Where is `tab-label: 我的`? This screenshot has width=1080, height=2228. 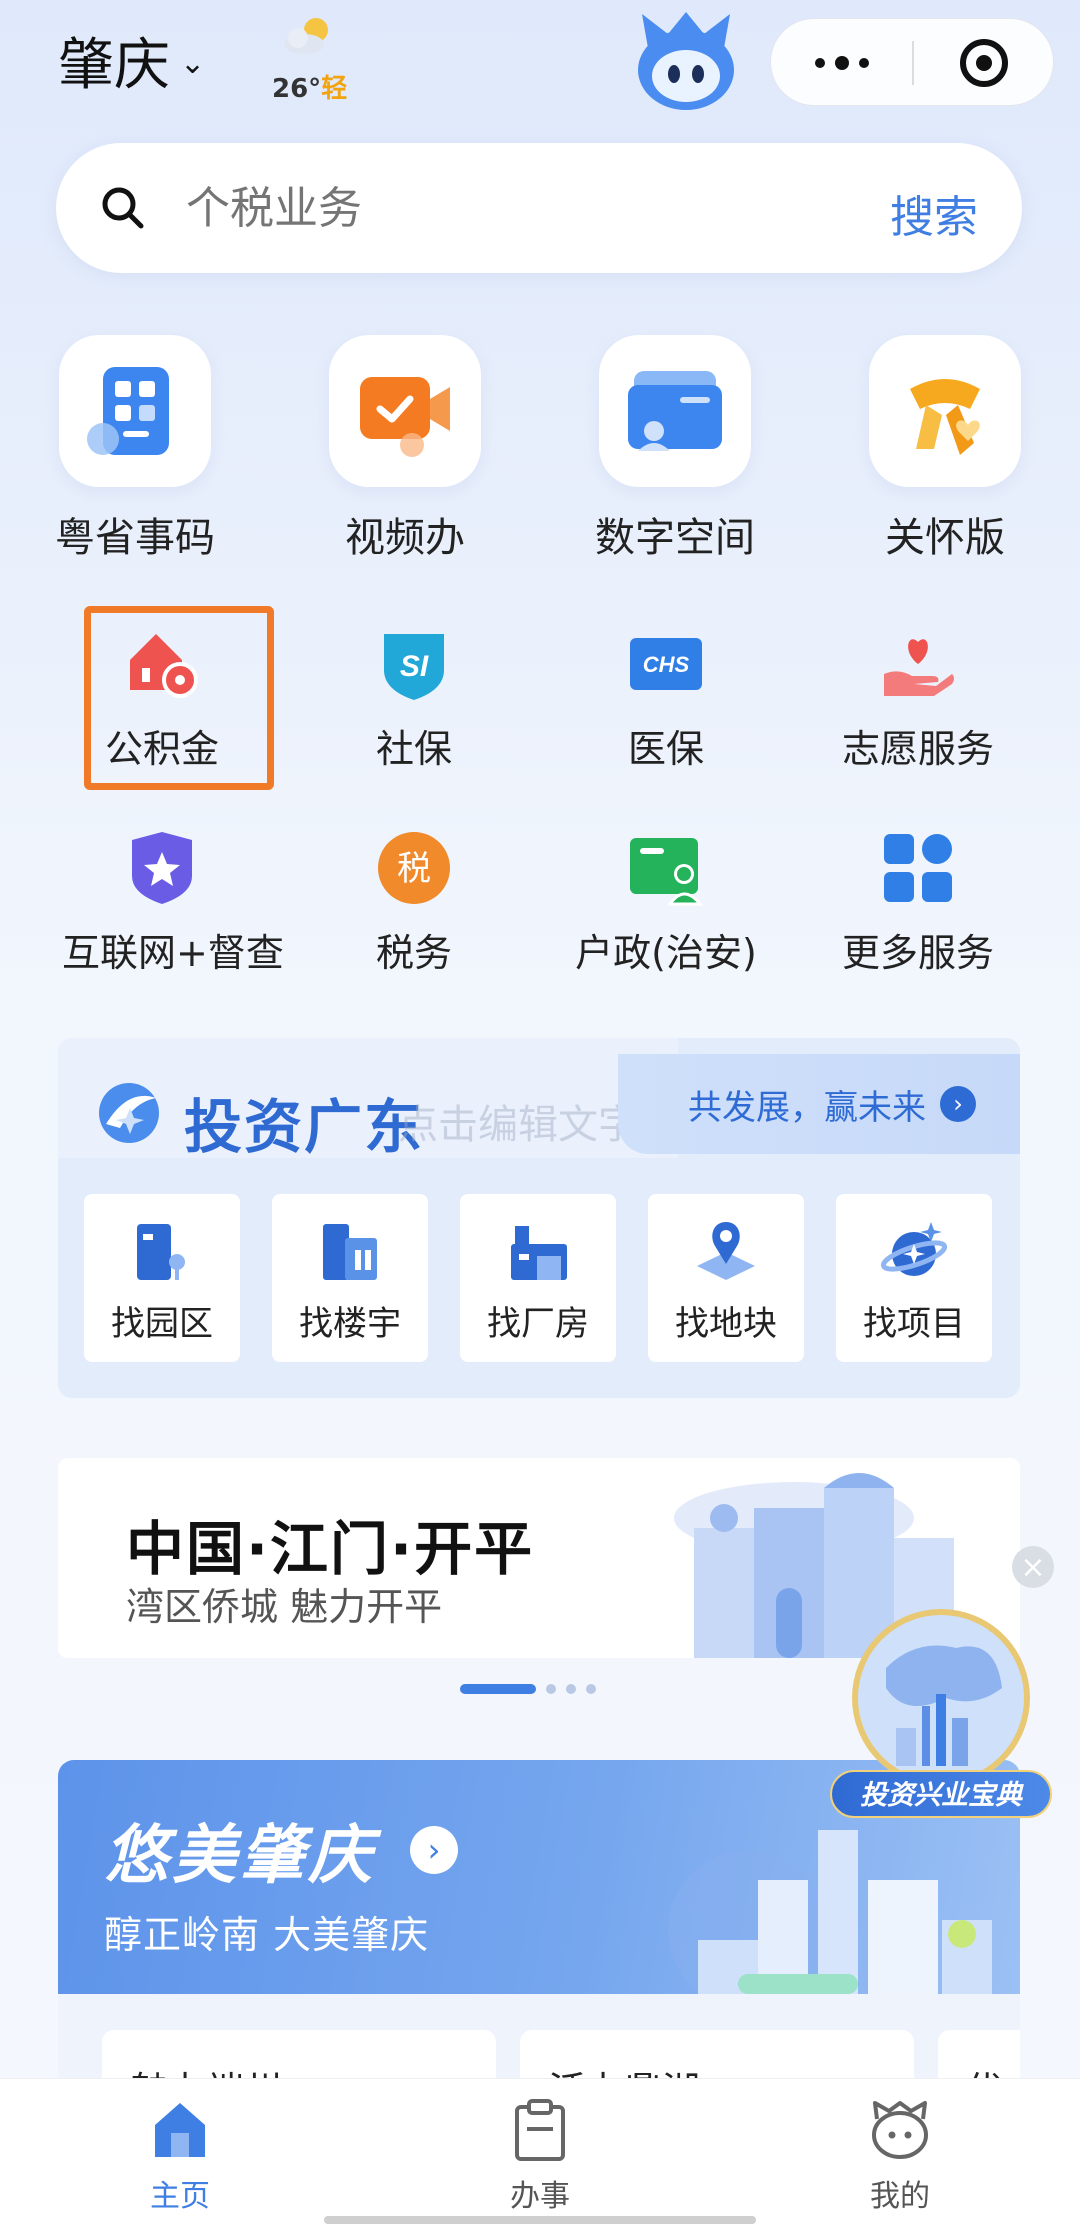
tab-label: 我的 is located at coordinates (900, 2196).